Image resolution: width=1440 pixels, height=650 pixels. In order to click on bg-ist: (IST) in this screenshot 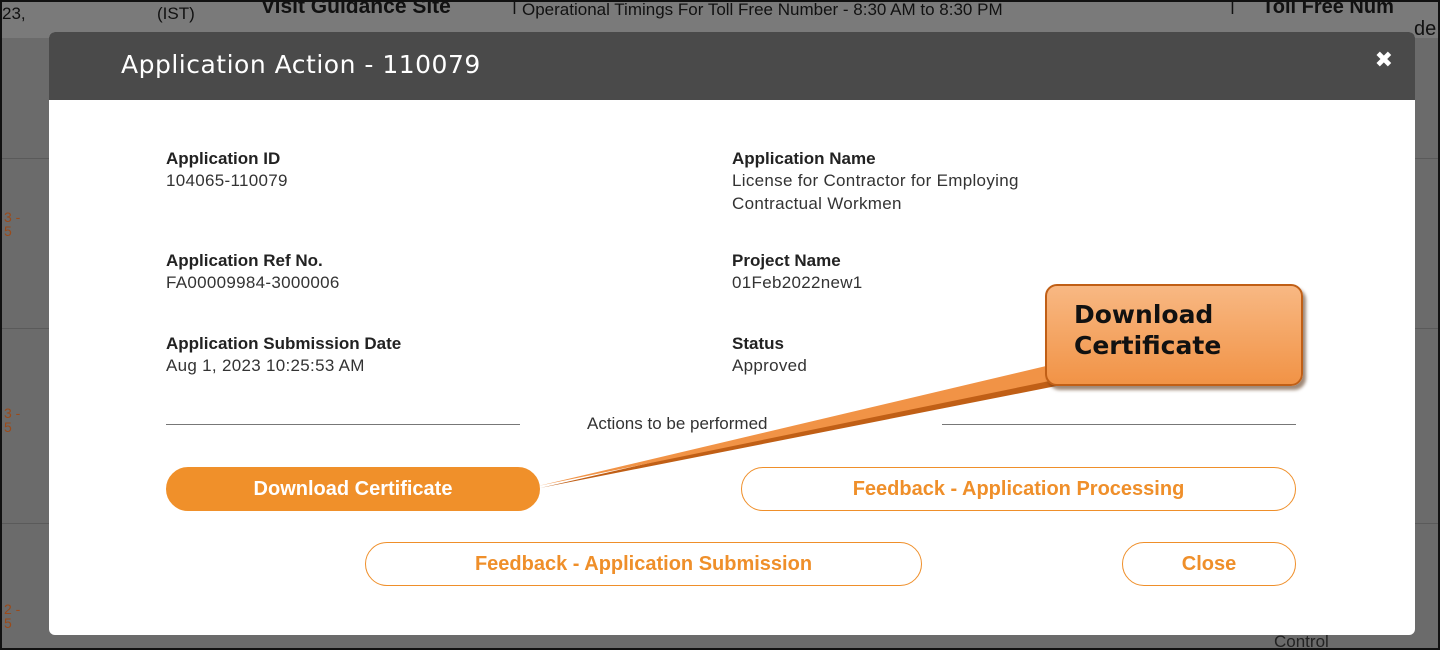, I will do `click(176, 13)`.